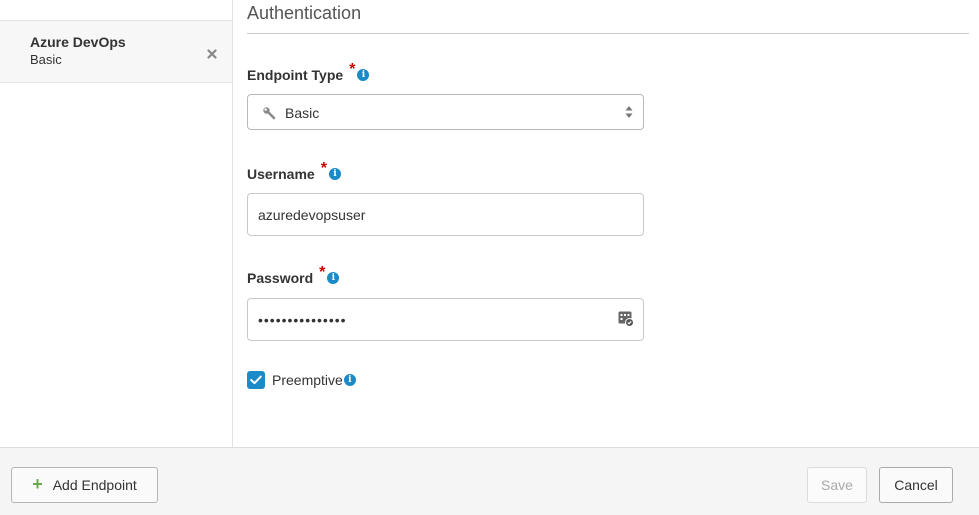  I want to click on footer-bar: + Add Endpoint Save Cancel, so click(489, 481).